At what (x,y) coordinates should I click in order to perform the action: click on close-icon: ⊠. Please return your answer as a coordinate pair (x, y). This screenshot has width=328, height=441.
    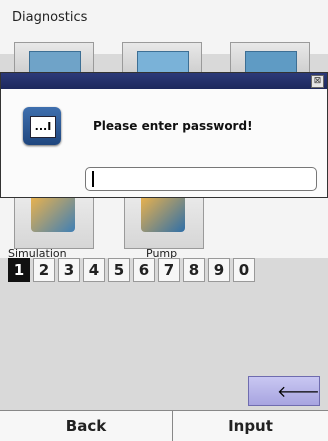
    Looking at the image, I should click on (317, 81).